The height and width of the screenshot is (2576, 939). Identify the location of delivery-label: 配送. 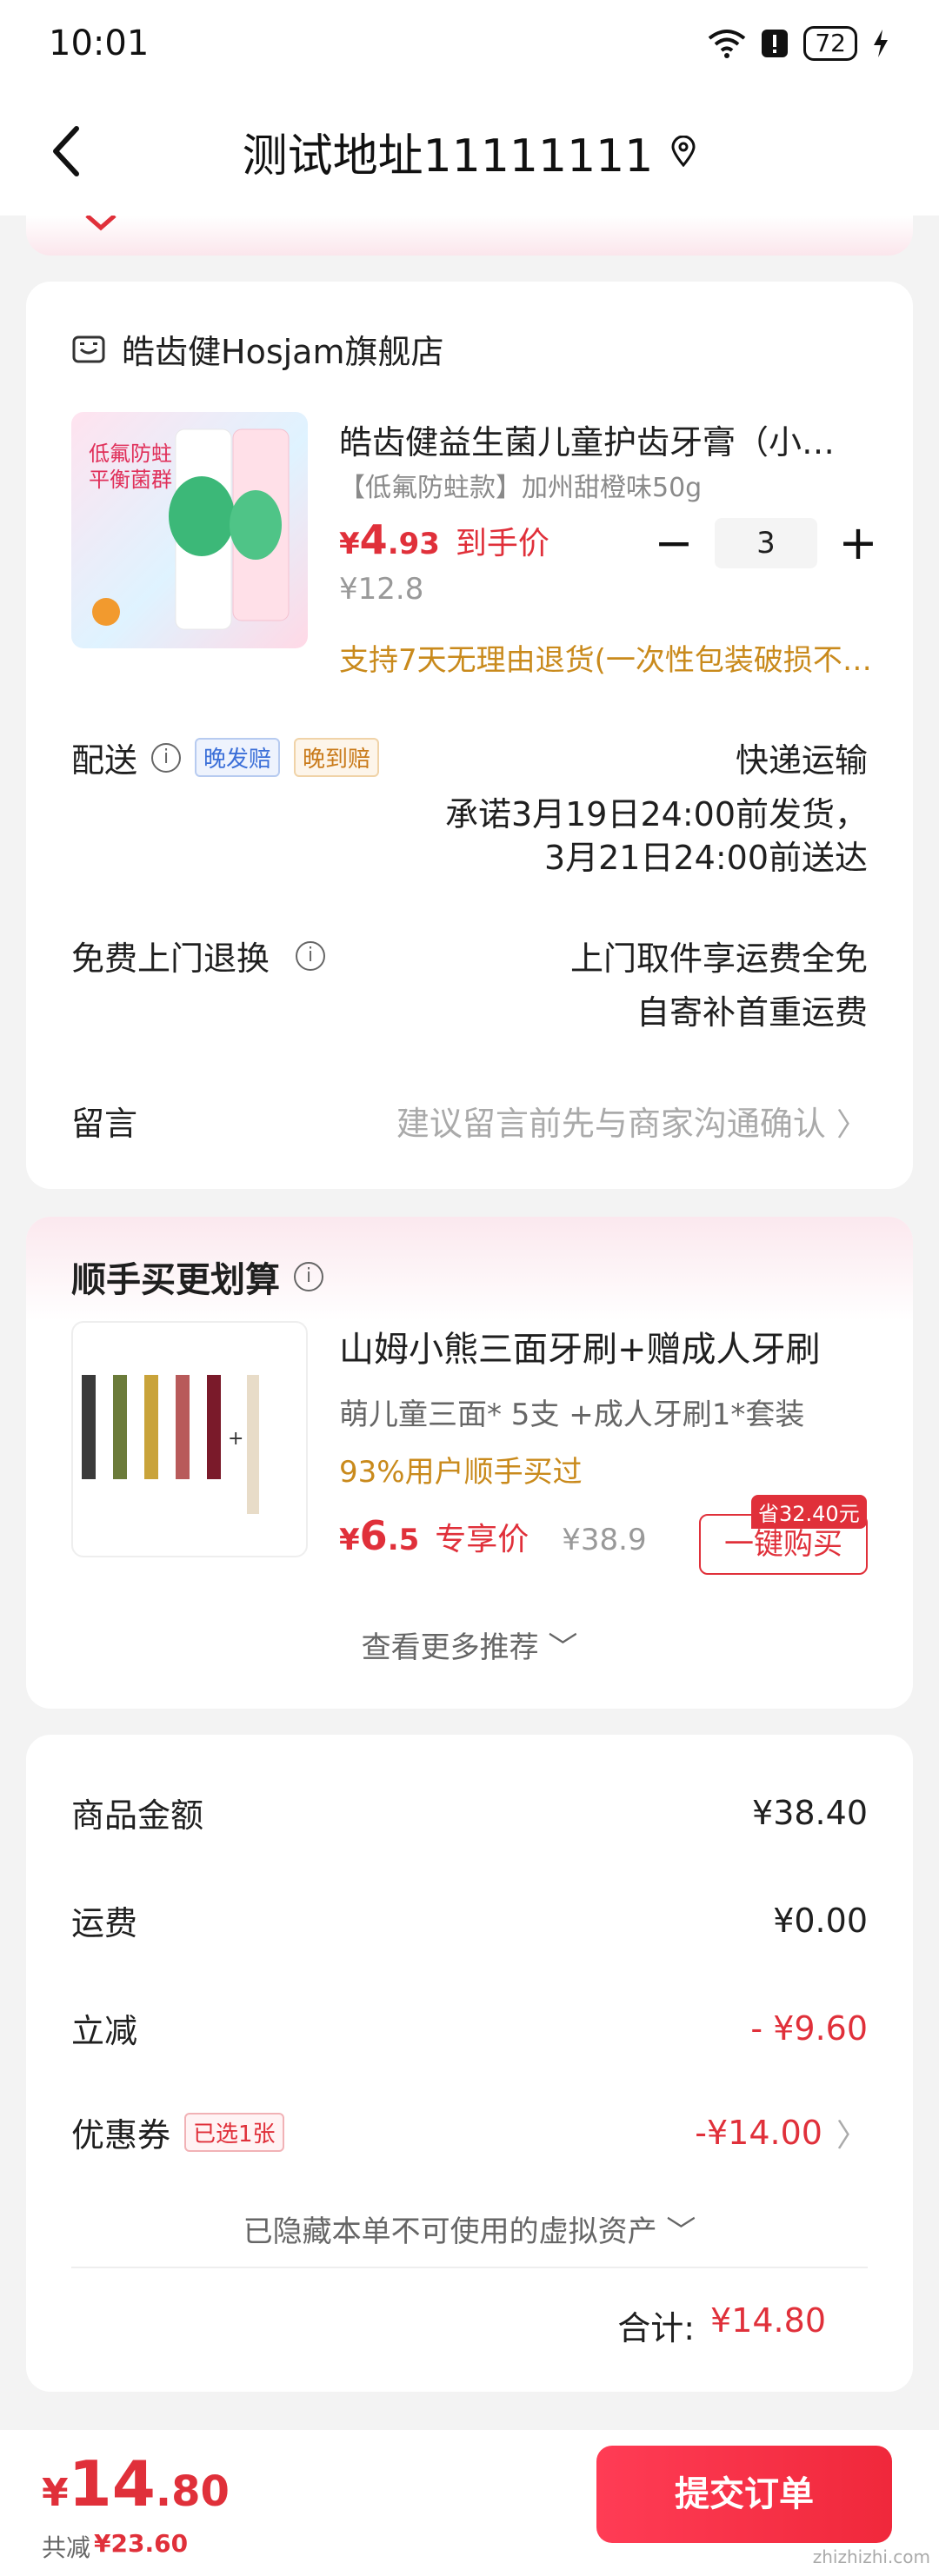
(105, 760).